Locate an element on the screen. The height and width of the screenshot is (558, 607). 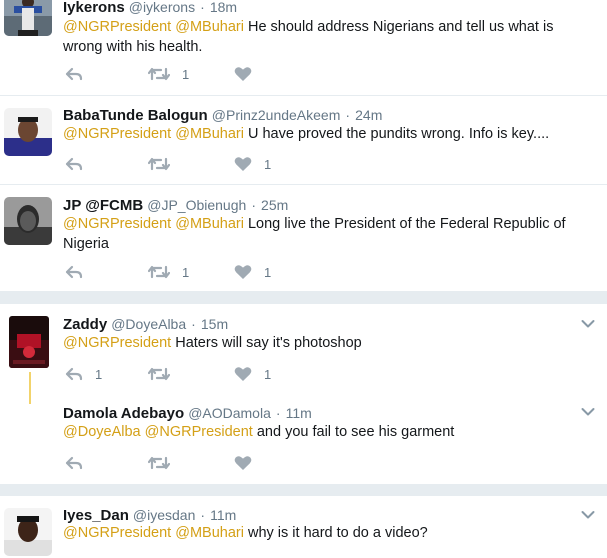
tweet-text-segment: Haters will say it's photoshop is located at coordinates (266, 343).